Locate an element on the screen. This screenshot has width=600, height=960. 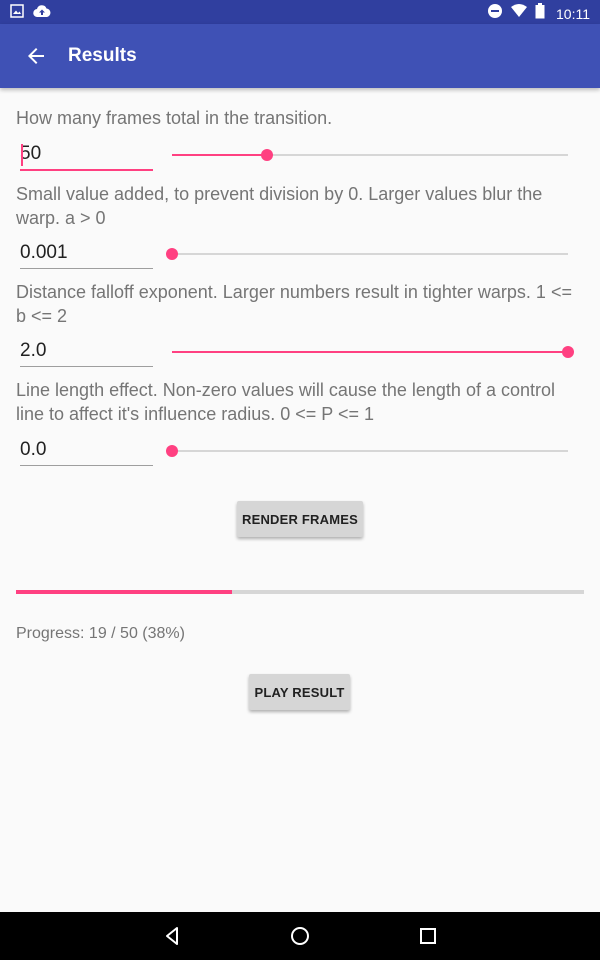
render-frames-button: RENDER FRAMES is located at coordinates (300, 519).